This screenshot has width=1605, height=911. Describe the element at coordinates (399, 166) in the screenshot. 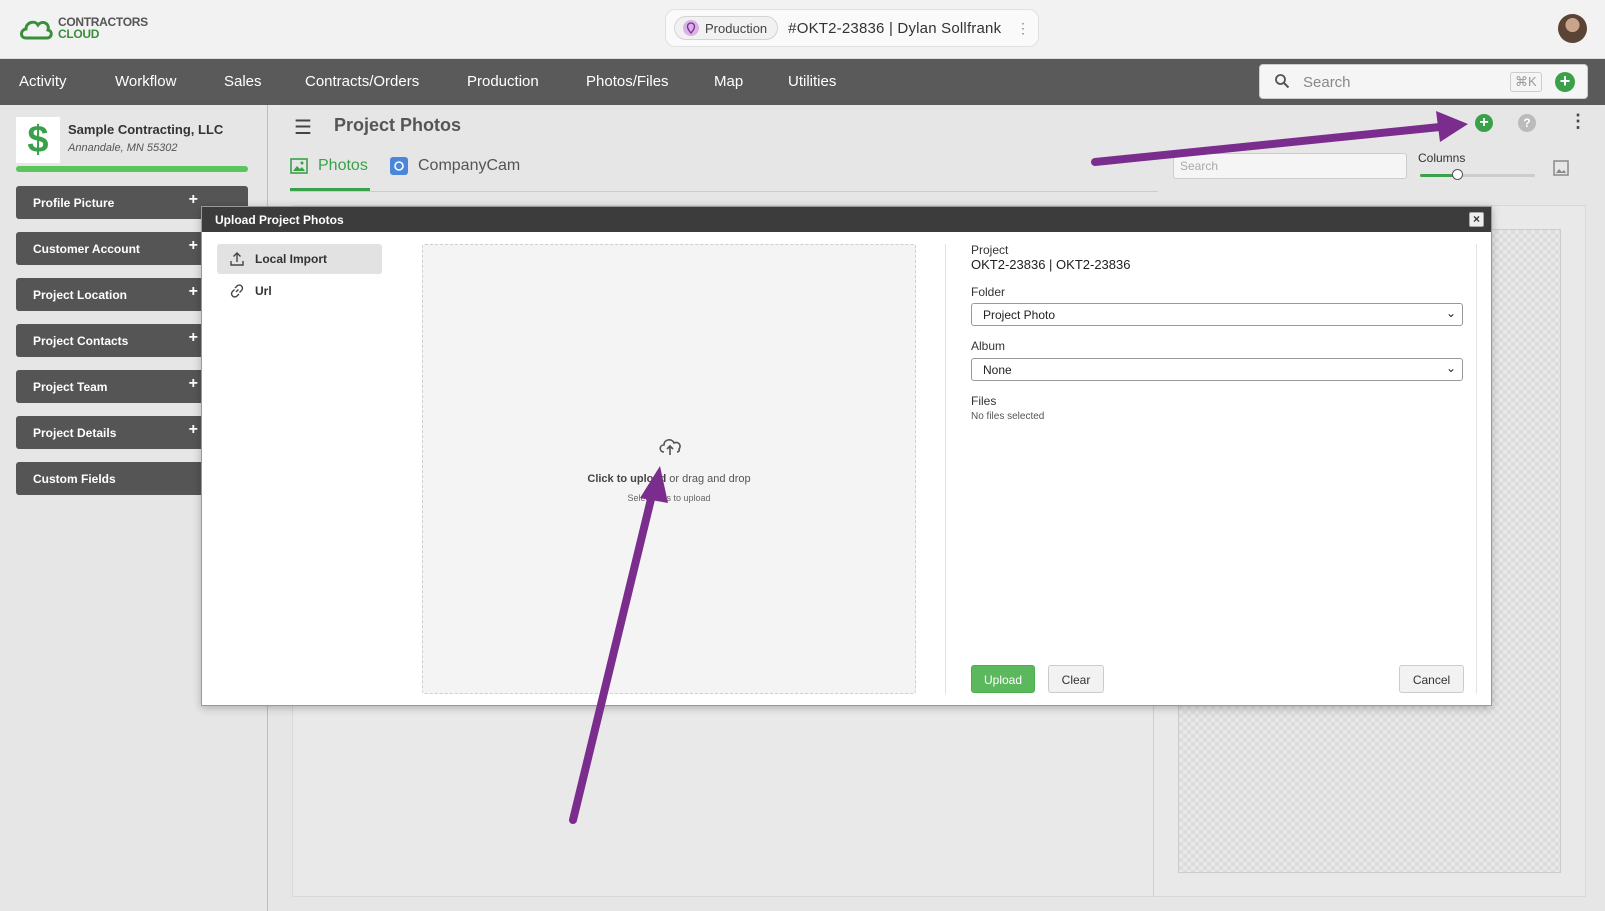

I see `companycam-icon` at that location.